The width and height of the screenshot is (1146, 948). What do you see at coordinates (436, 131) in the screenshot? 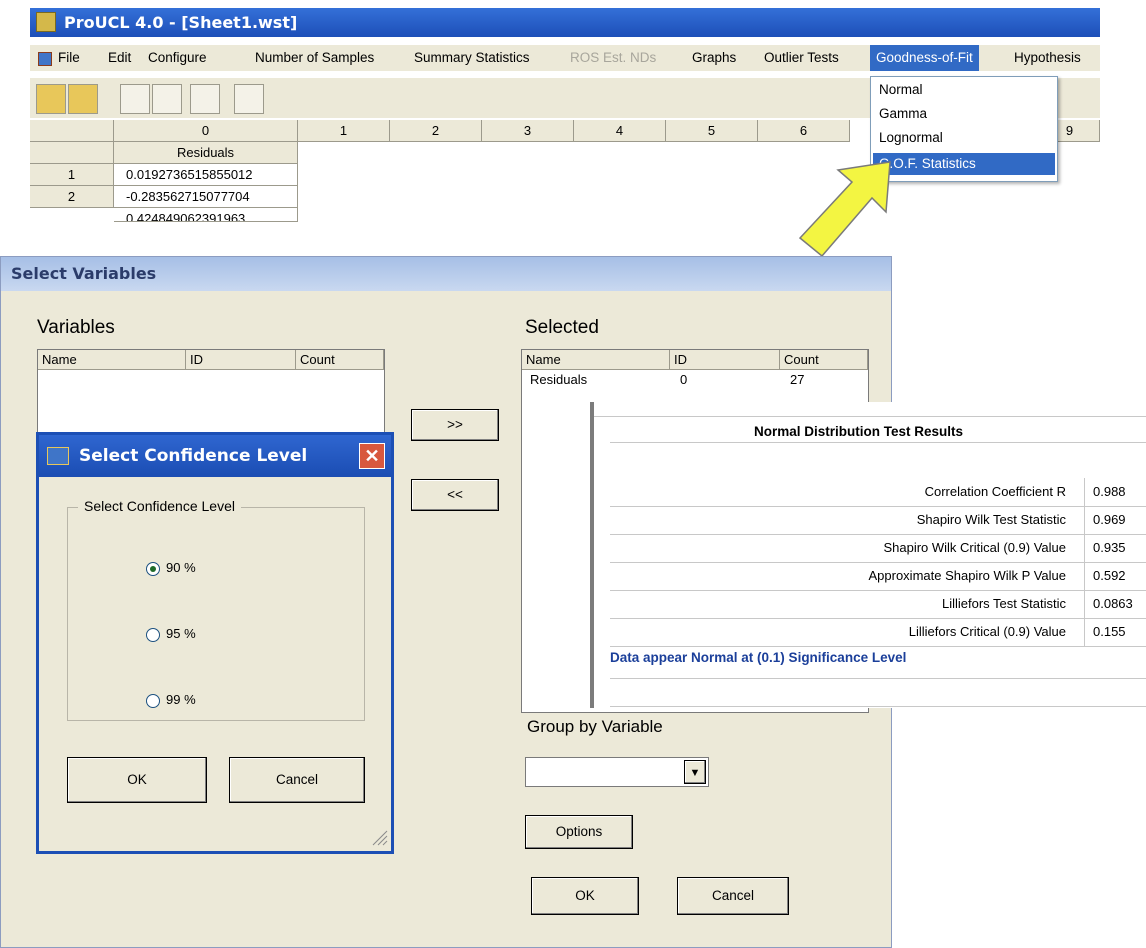
I see `col-header-2: 2` at bounding box center [436, 131].